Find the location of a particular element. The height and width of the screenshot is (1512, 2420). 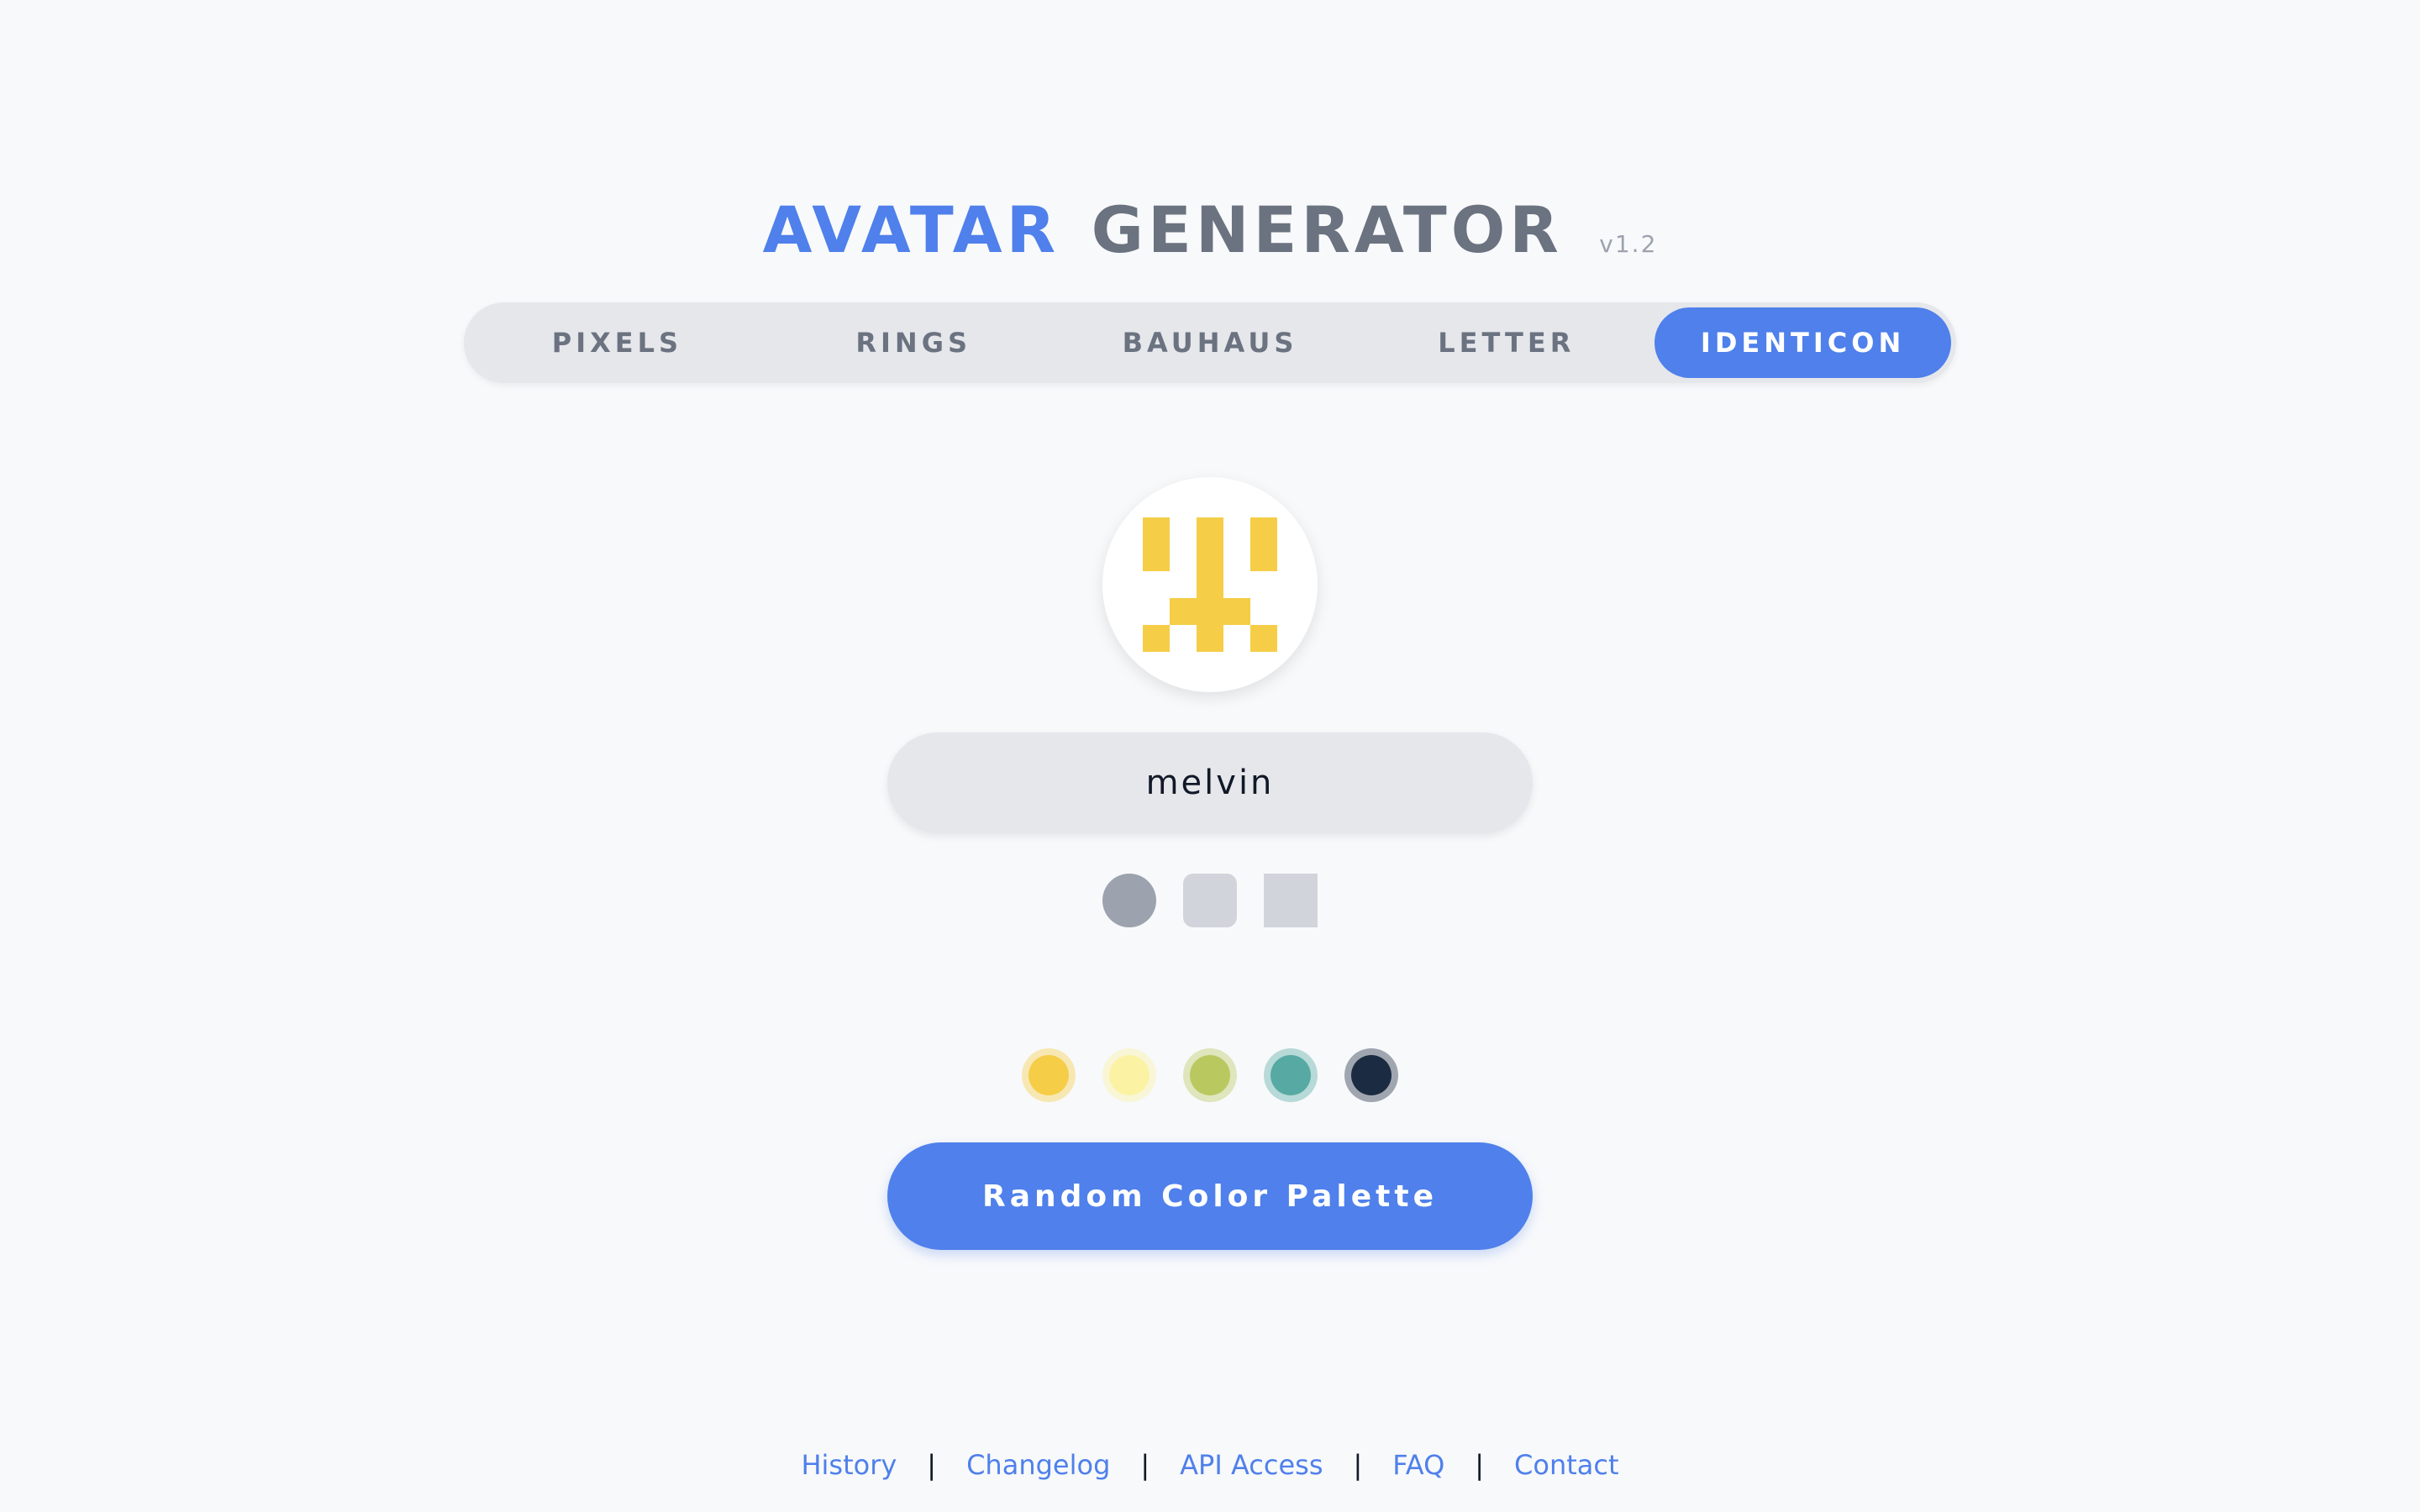

footer-link-history: History is located at coordinates (849, 1465).